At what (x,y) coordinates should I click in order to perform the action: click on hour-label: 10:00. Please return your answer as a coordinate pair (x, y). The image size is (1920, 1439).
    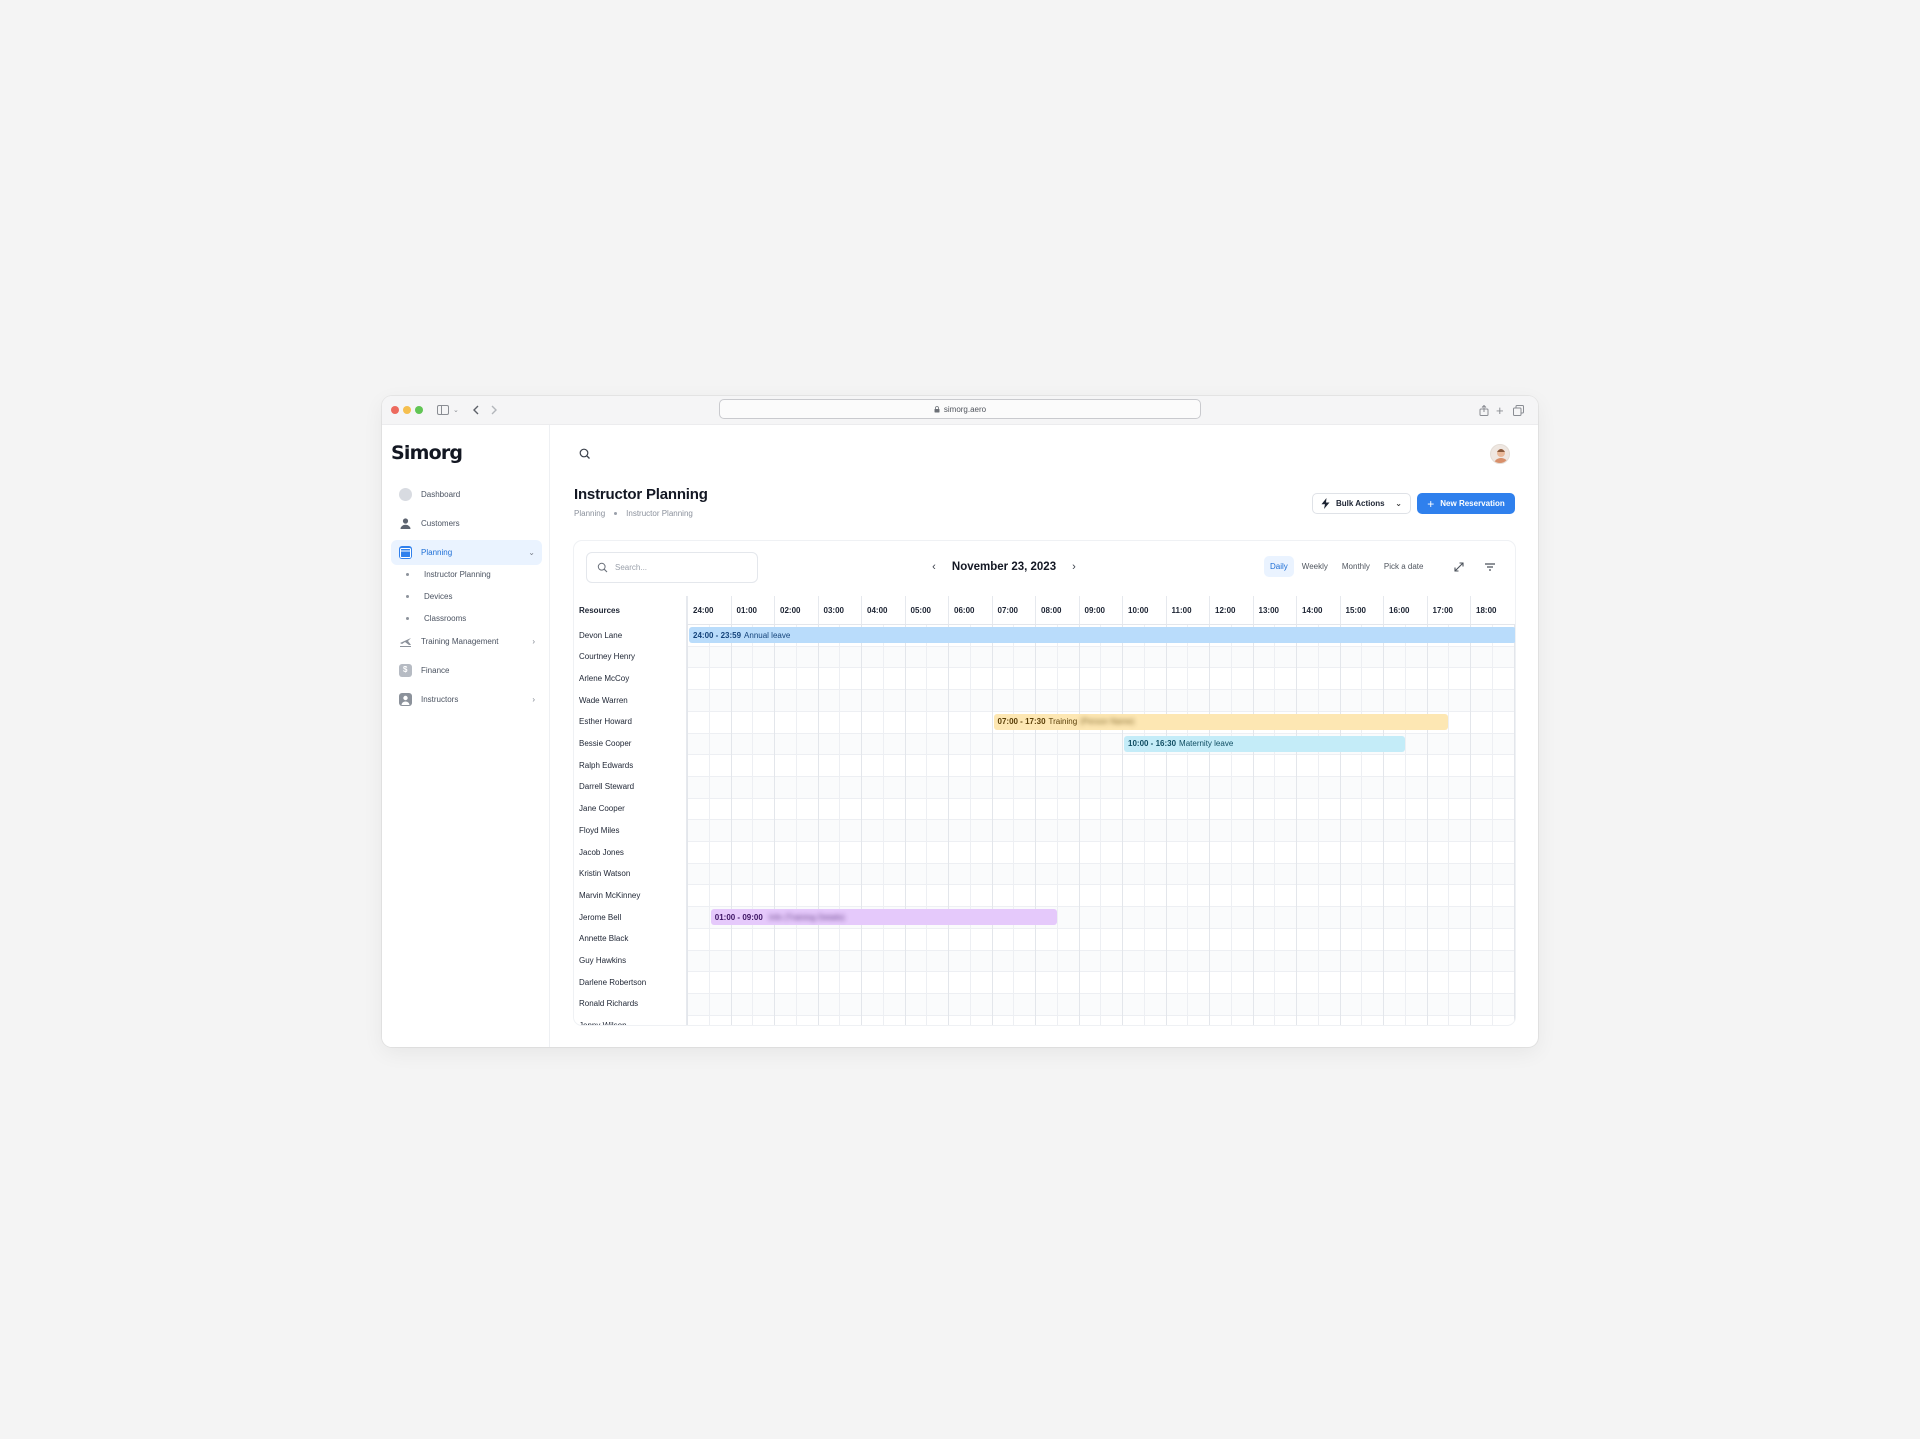
    Looking at the image, I should click on (1144, 610).